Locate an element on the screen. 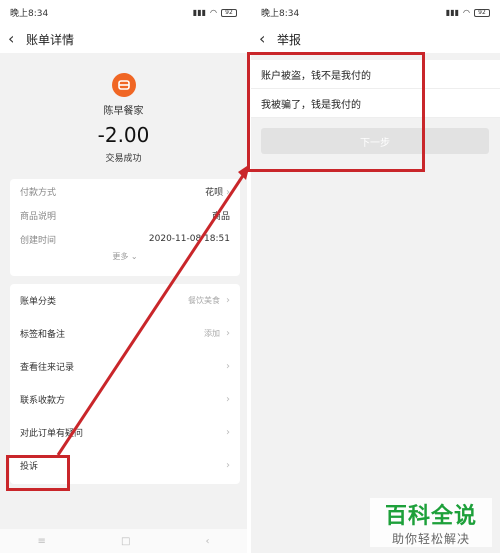  watermark-title: 百科全说 is located at coordinates (430, 516).